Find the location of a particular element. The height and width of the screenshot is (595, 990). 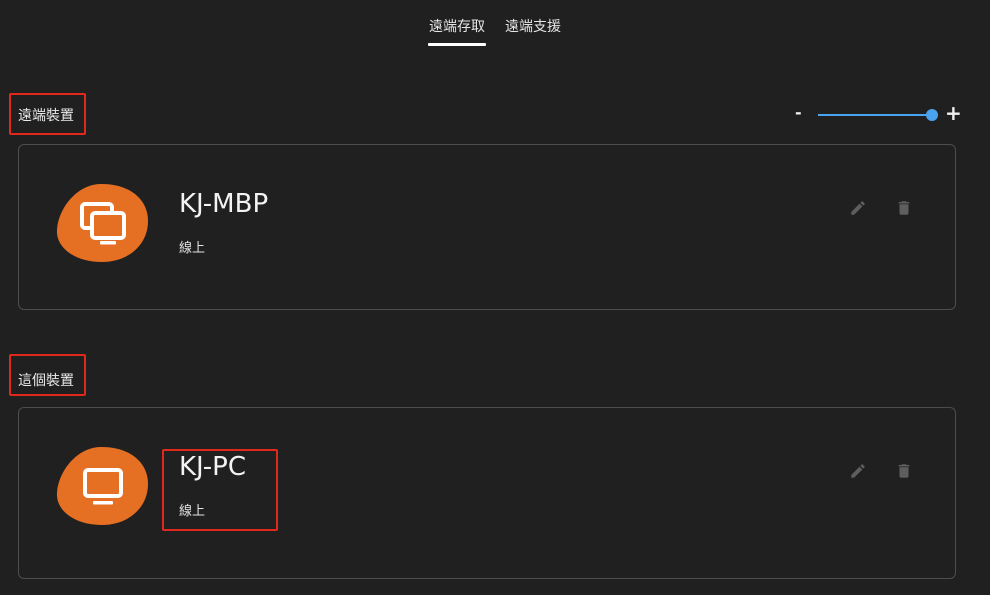

monitor-icon is located at coordinates (102, 485).